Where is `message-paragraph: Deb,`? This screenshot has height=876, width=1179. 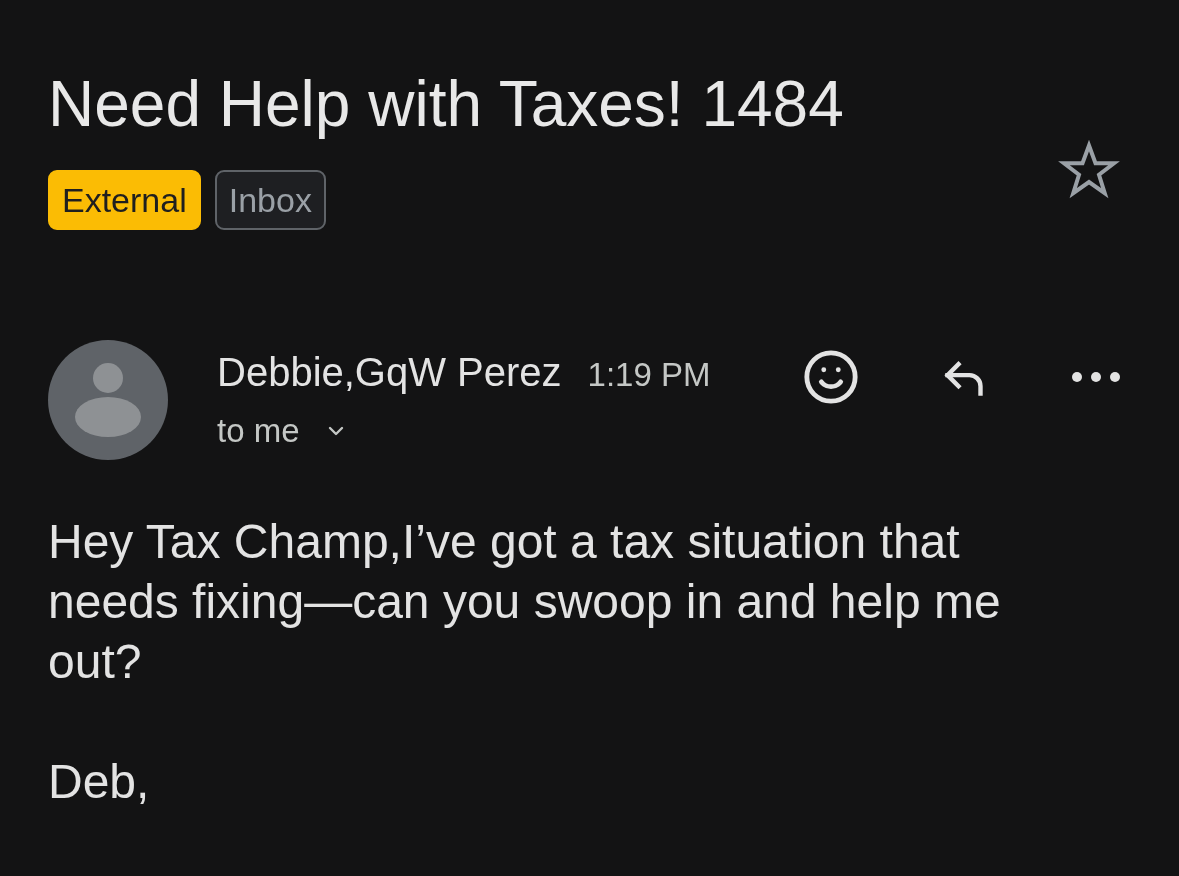
message-paragraph: Deb, is located at coordinates (99, 782).